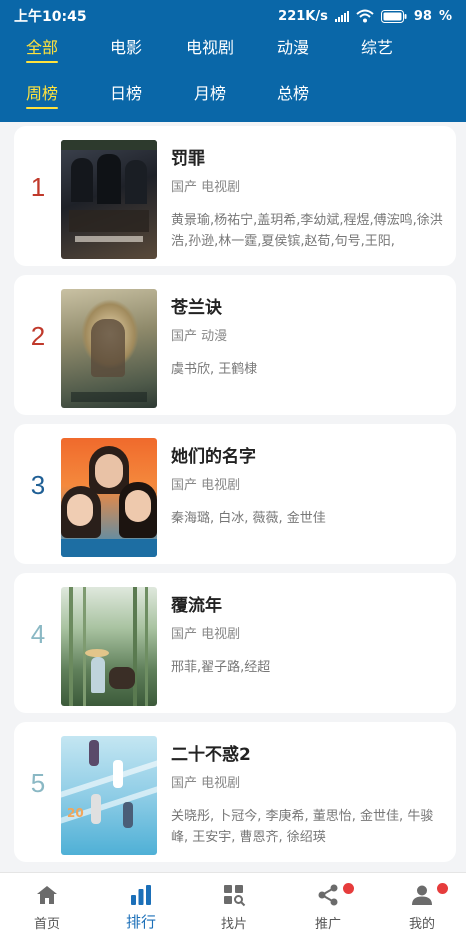 This screenshot has width=466, height=936. What do you see at coordinates (328, 895) in the screenshot?
I see `share-icon` at bounding box center [328, 895].